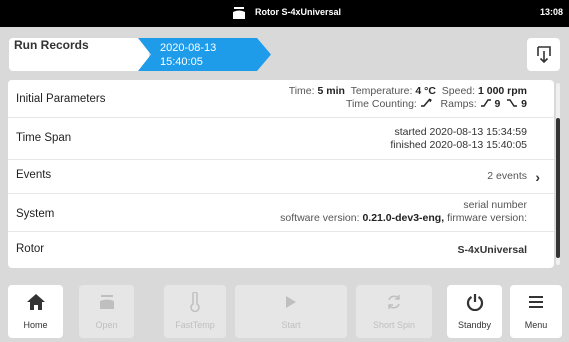  Describe the element at coordinates (106, 302) in the screenshot. I see `lid-open-icon` at that location.